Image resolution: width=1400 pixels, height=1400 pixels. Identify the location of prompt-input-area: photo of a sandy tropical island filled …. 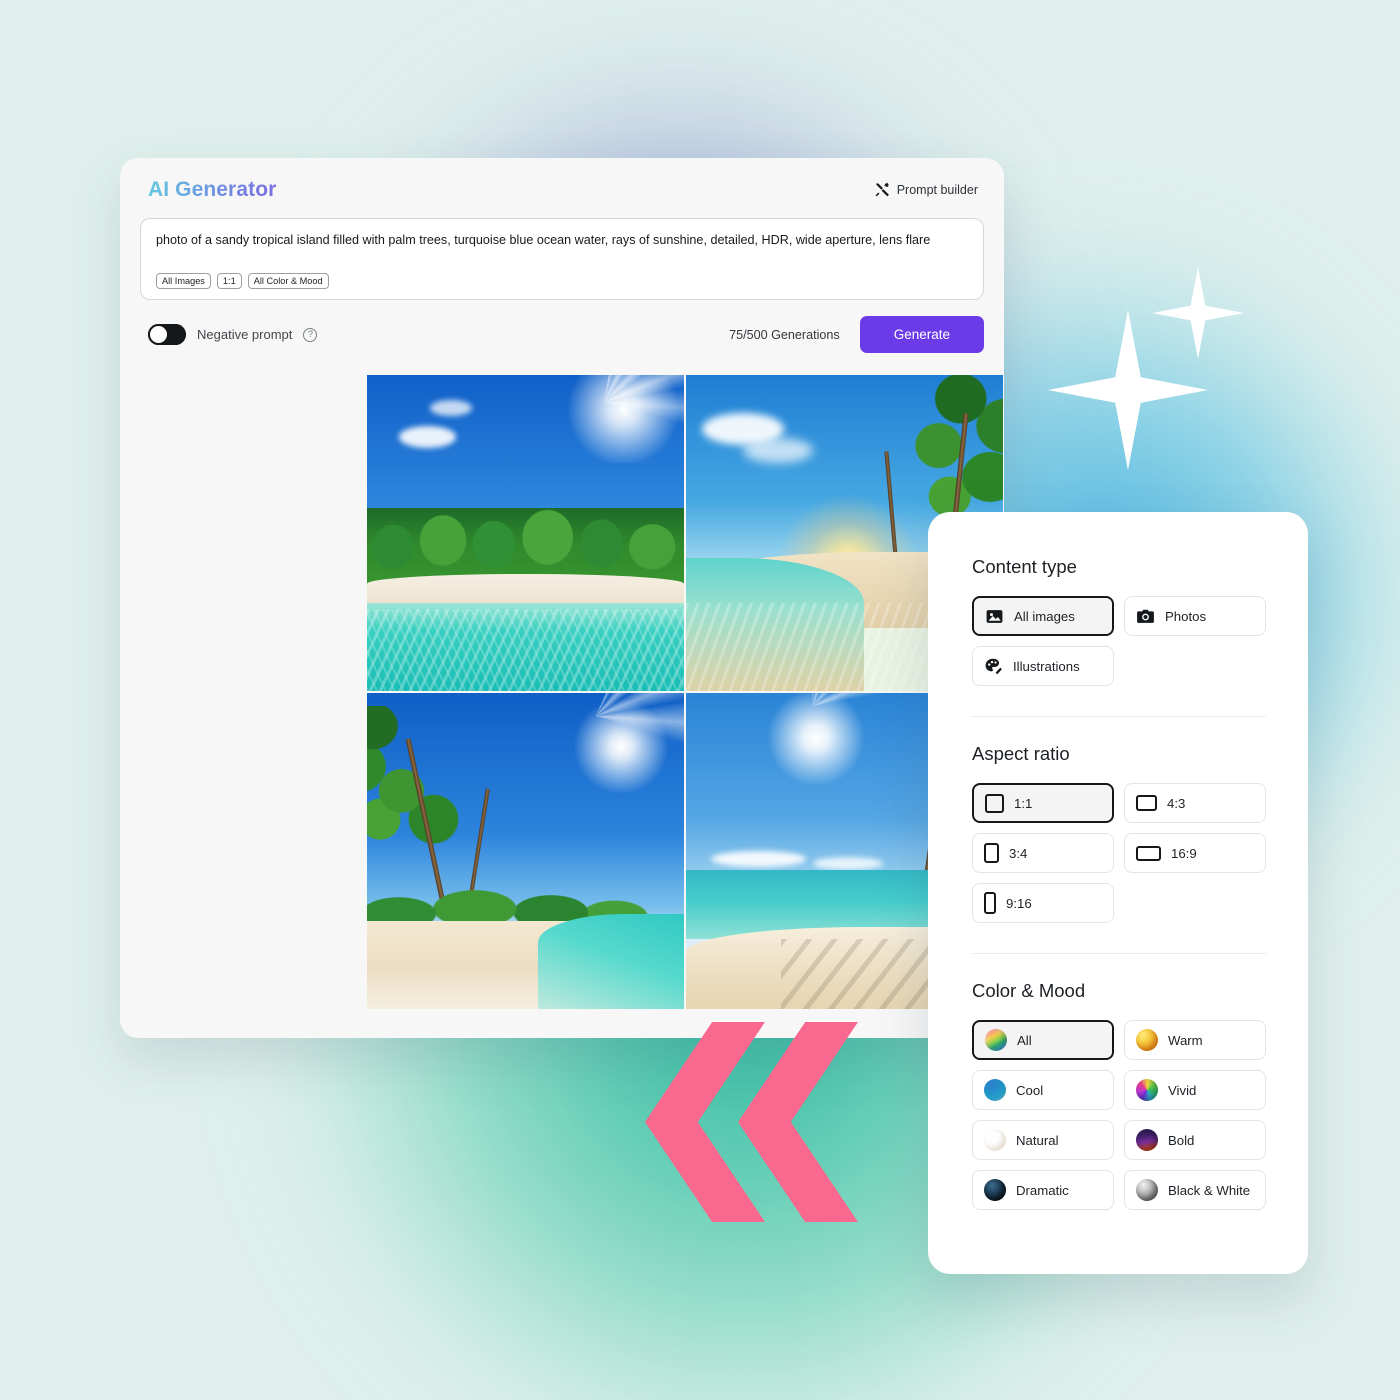
(562, 259).